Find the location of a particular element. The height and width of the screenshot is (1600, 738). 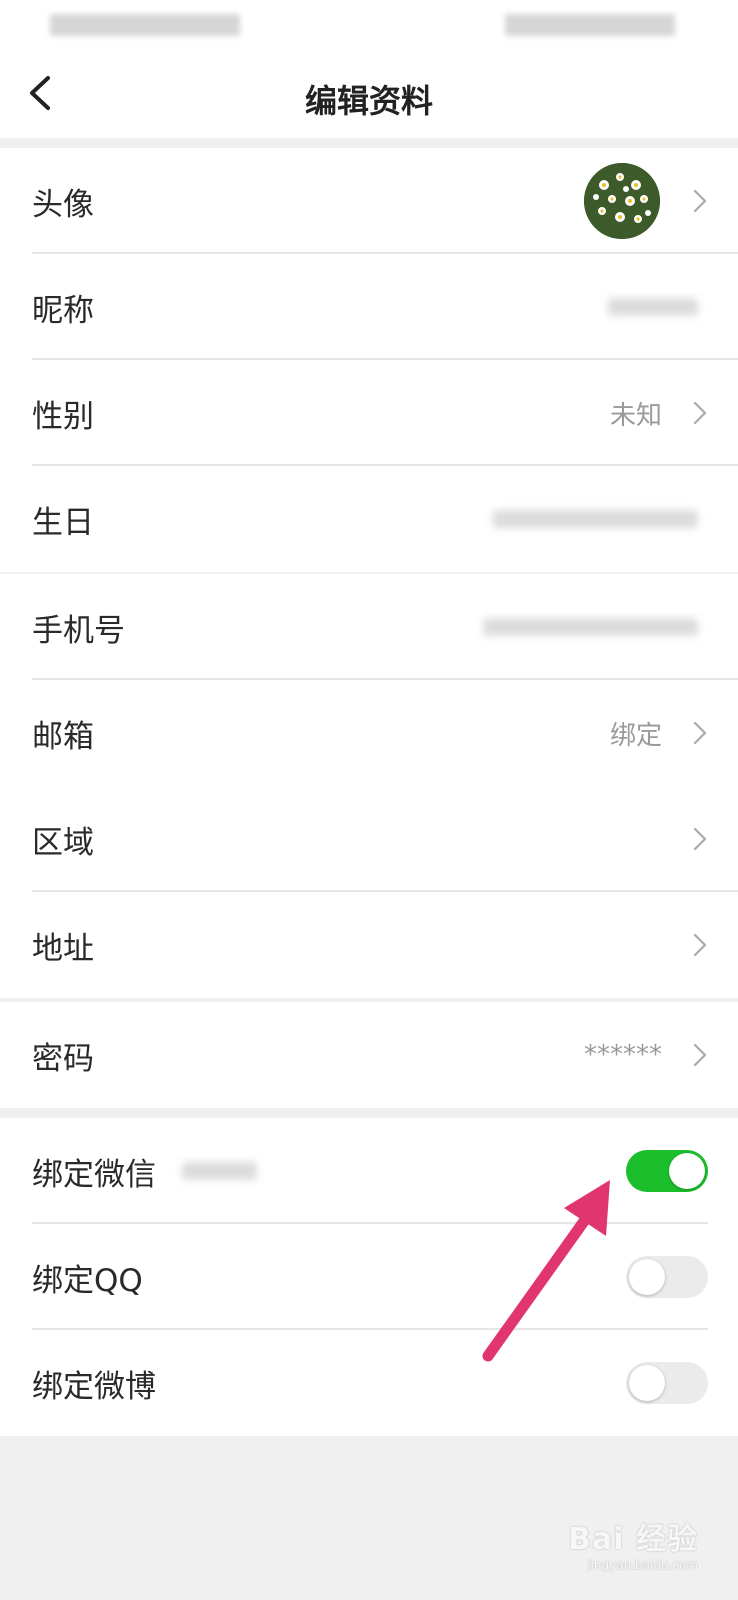

phone-value-blurred is located at coordinates (590, 627).